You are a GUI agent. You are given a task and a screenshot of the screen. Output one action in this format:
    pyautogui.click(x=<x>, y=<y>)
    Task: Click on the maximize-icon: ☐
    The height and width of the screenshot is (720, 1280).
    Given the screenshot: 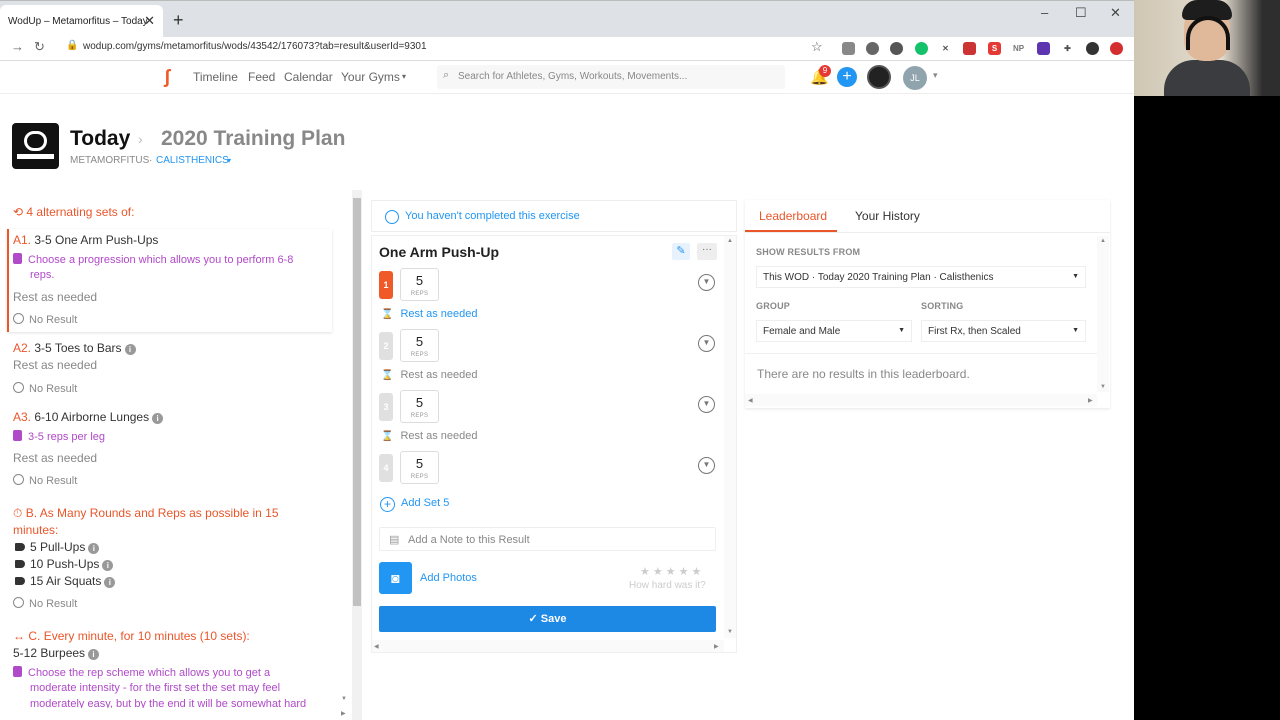 What is the action you would take?
    pyautogui.click(x=1081, y=13)
    